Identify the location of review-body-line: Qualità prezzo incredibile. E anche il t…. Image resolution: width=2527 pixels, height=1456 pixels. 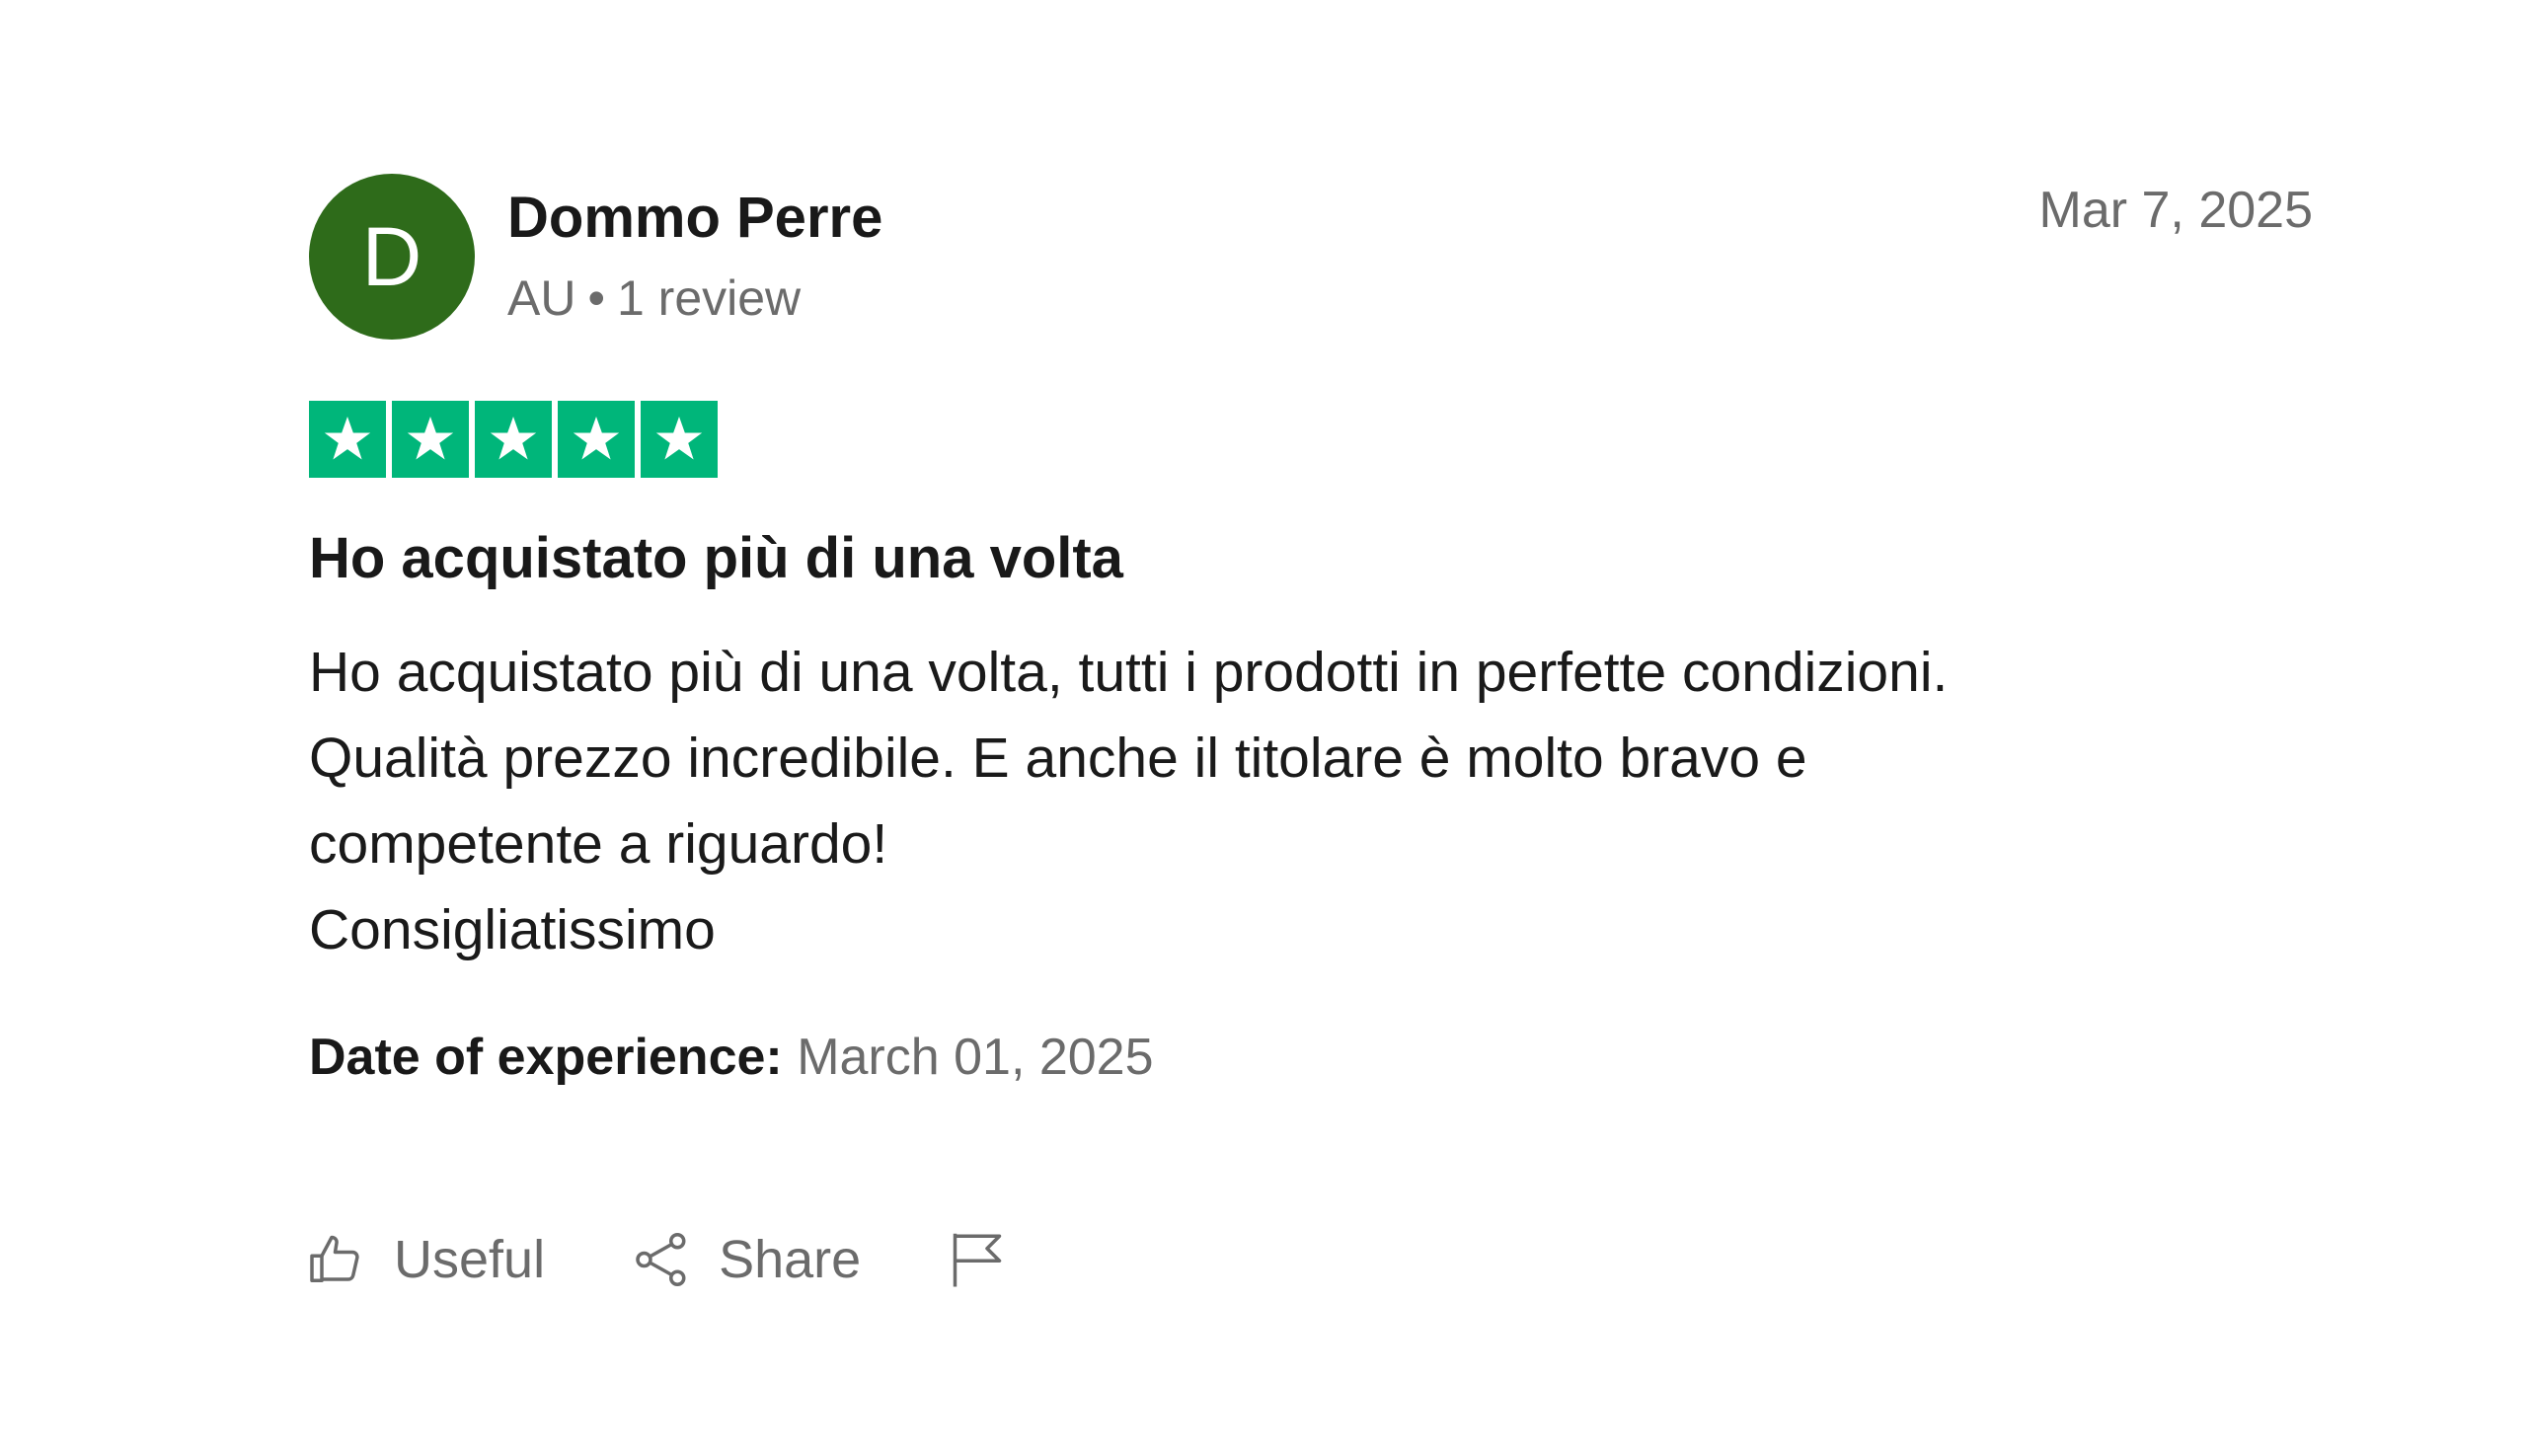
(1058, 758).